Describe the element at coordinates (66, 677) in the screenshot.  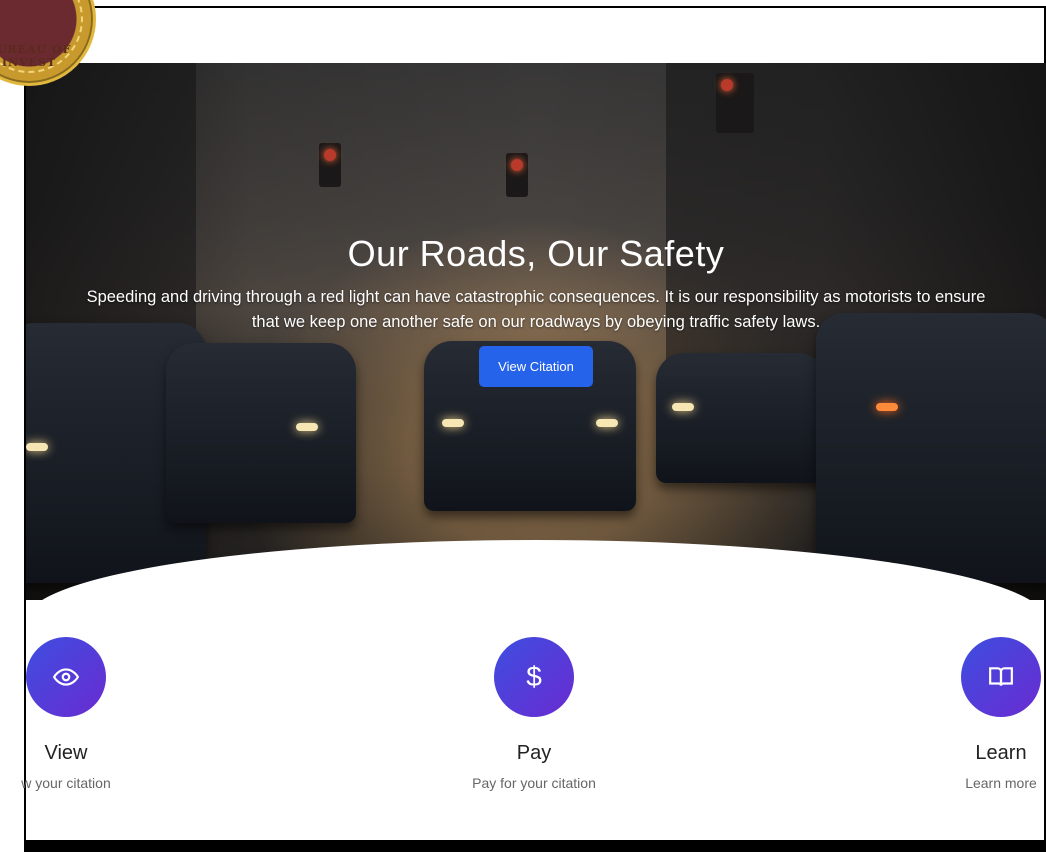
I see `eye-icon` at that location.